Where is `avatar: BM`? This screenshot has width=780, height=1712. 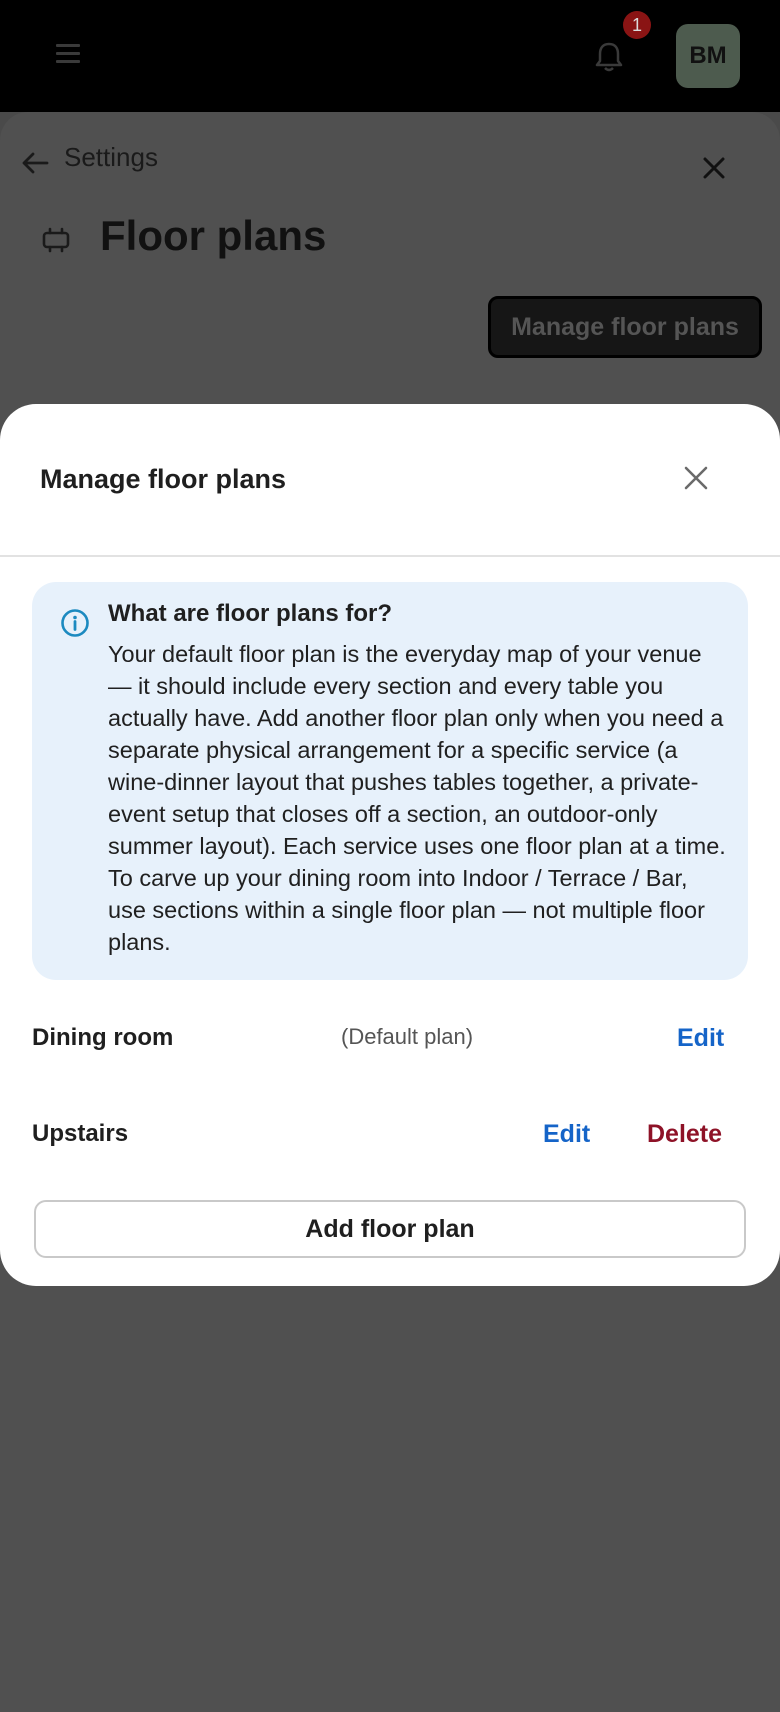
avatar: BM is located at coordinates (708, 56).